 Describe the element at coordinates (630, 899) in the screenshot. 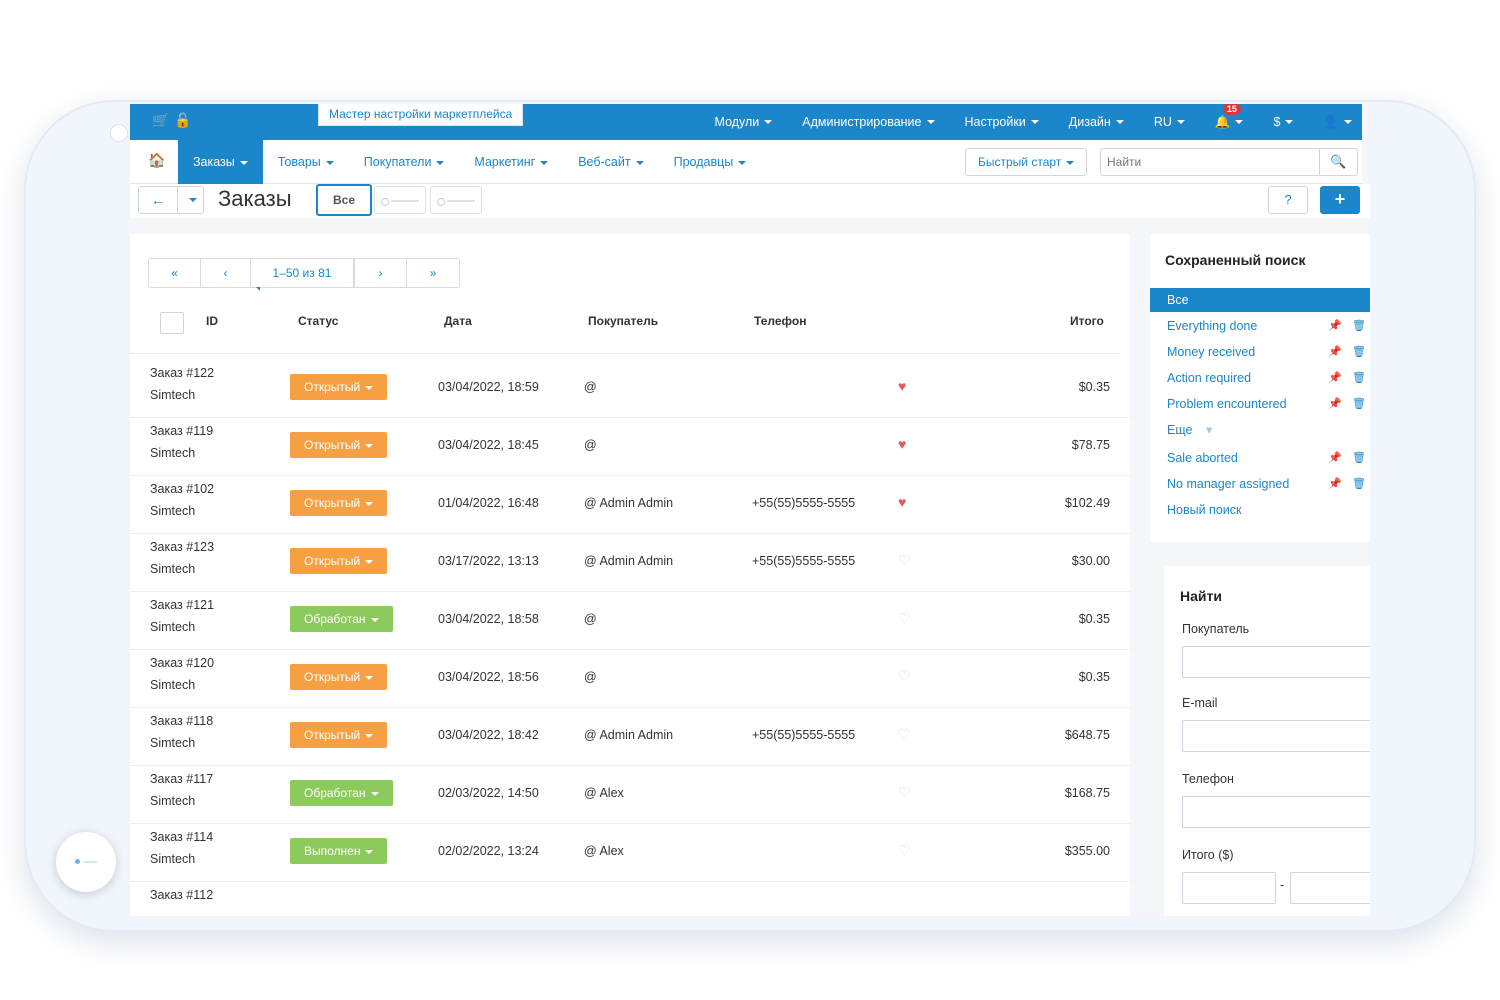

I see `table-row: Заказ #112` at that location.